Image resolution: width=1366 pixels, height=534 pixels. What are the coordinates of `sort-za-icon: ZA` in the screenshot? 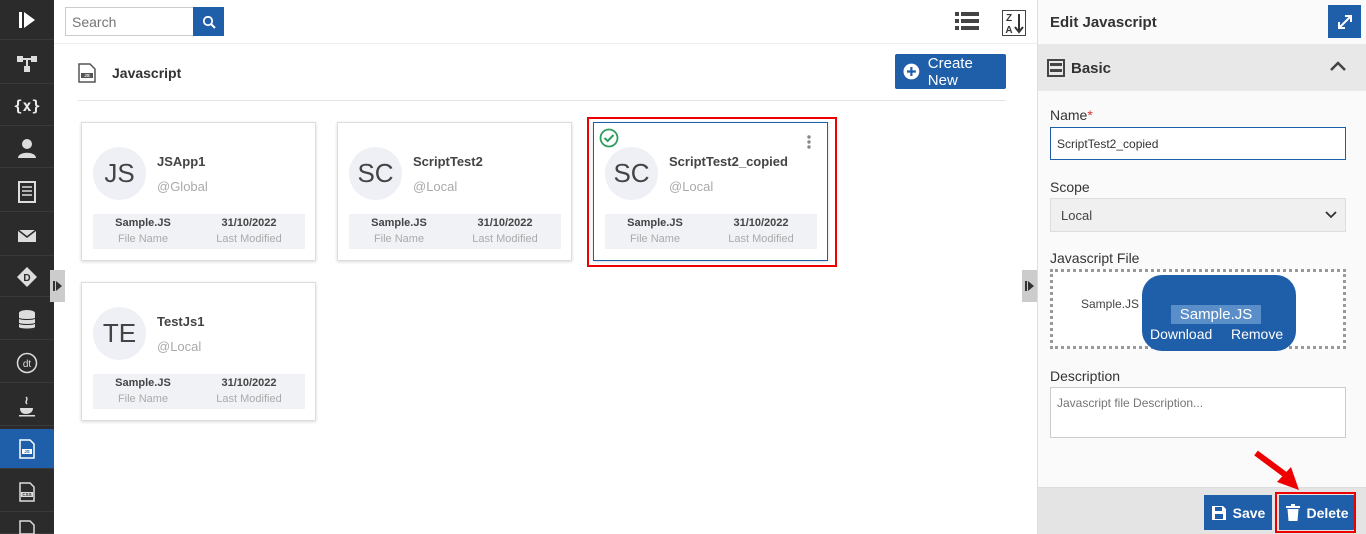 It's located at (1014, 23).